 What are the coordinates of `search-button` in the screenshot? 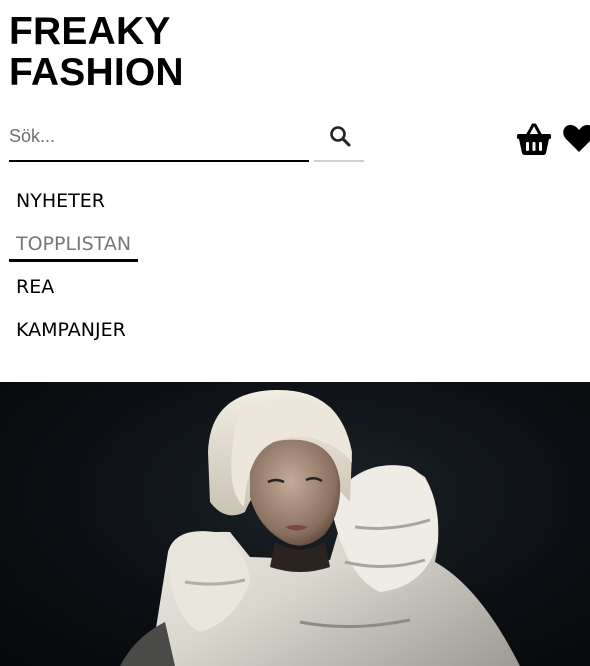 It's located at (339, 137).